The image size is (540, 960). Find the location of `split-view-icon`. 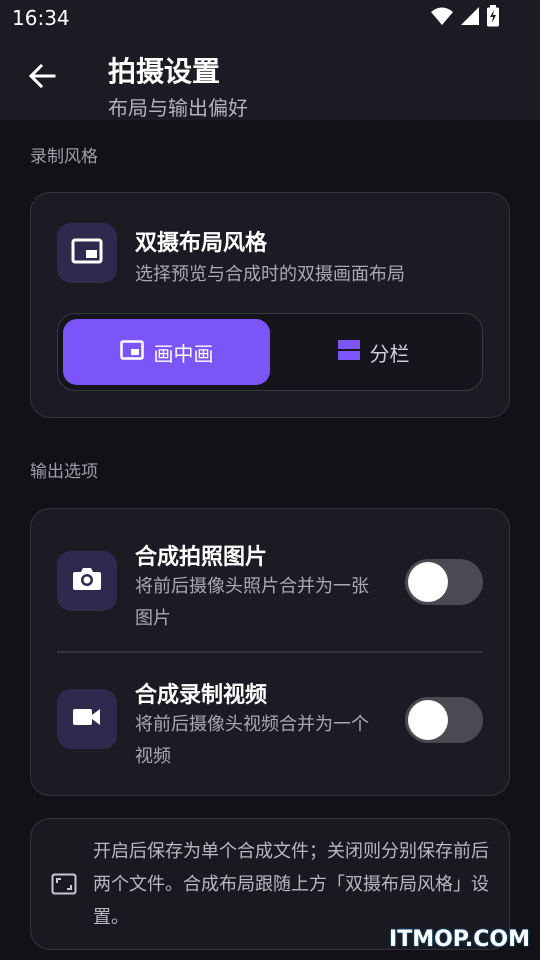

split-view-icon is located at coordinates (348, 352).